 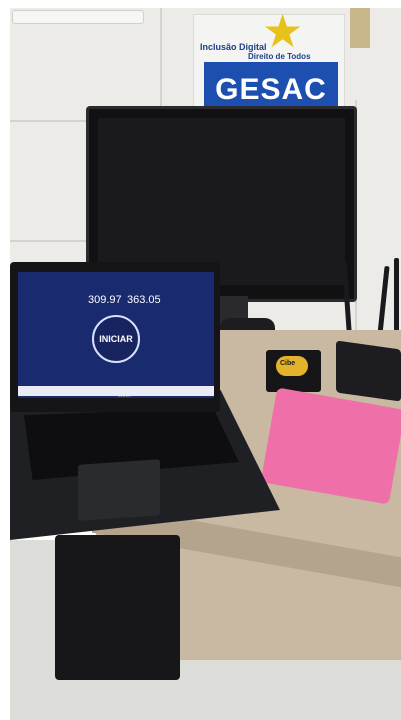 I want to click on start-test-label: INICIAR, so click(x=116, y=339).